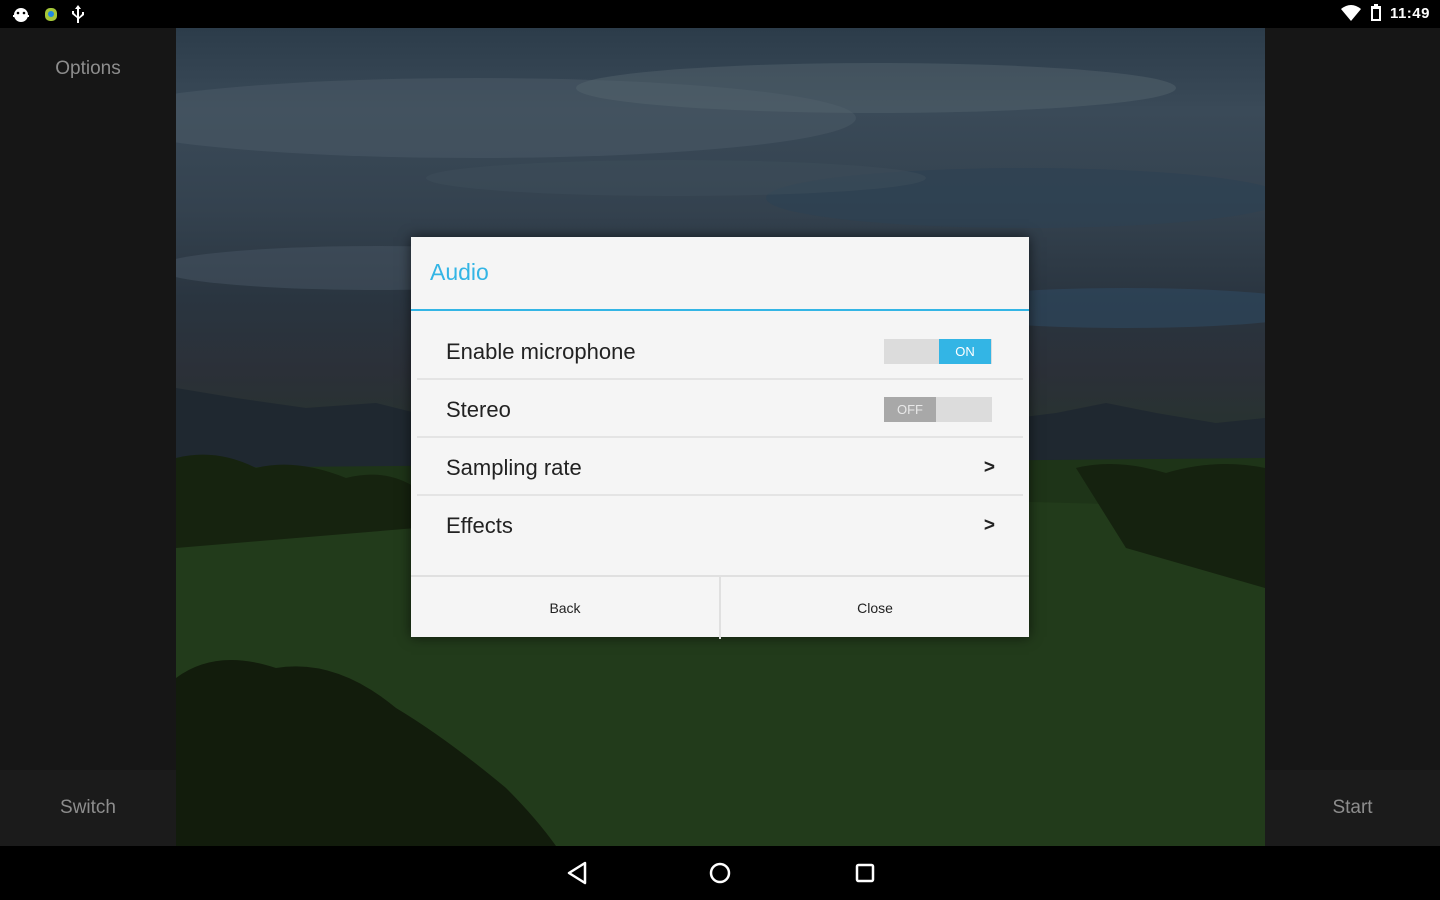 The width and height of the screenshot is (1440, 900). I want to click on status-bar: 11:49, so click(720, 14).